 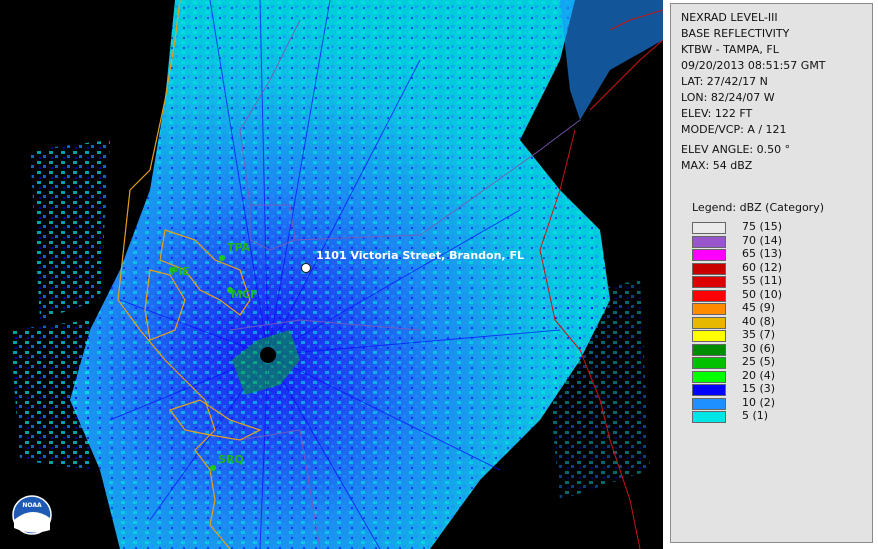 What do you see at coordinates (762, 240) in the screenshot?
I see `legend-label: 70 (14)` at bounding box center [762, 240].